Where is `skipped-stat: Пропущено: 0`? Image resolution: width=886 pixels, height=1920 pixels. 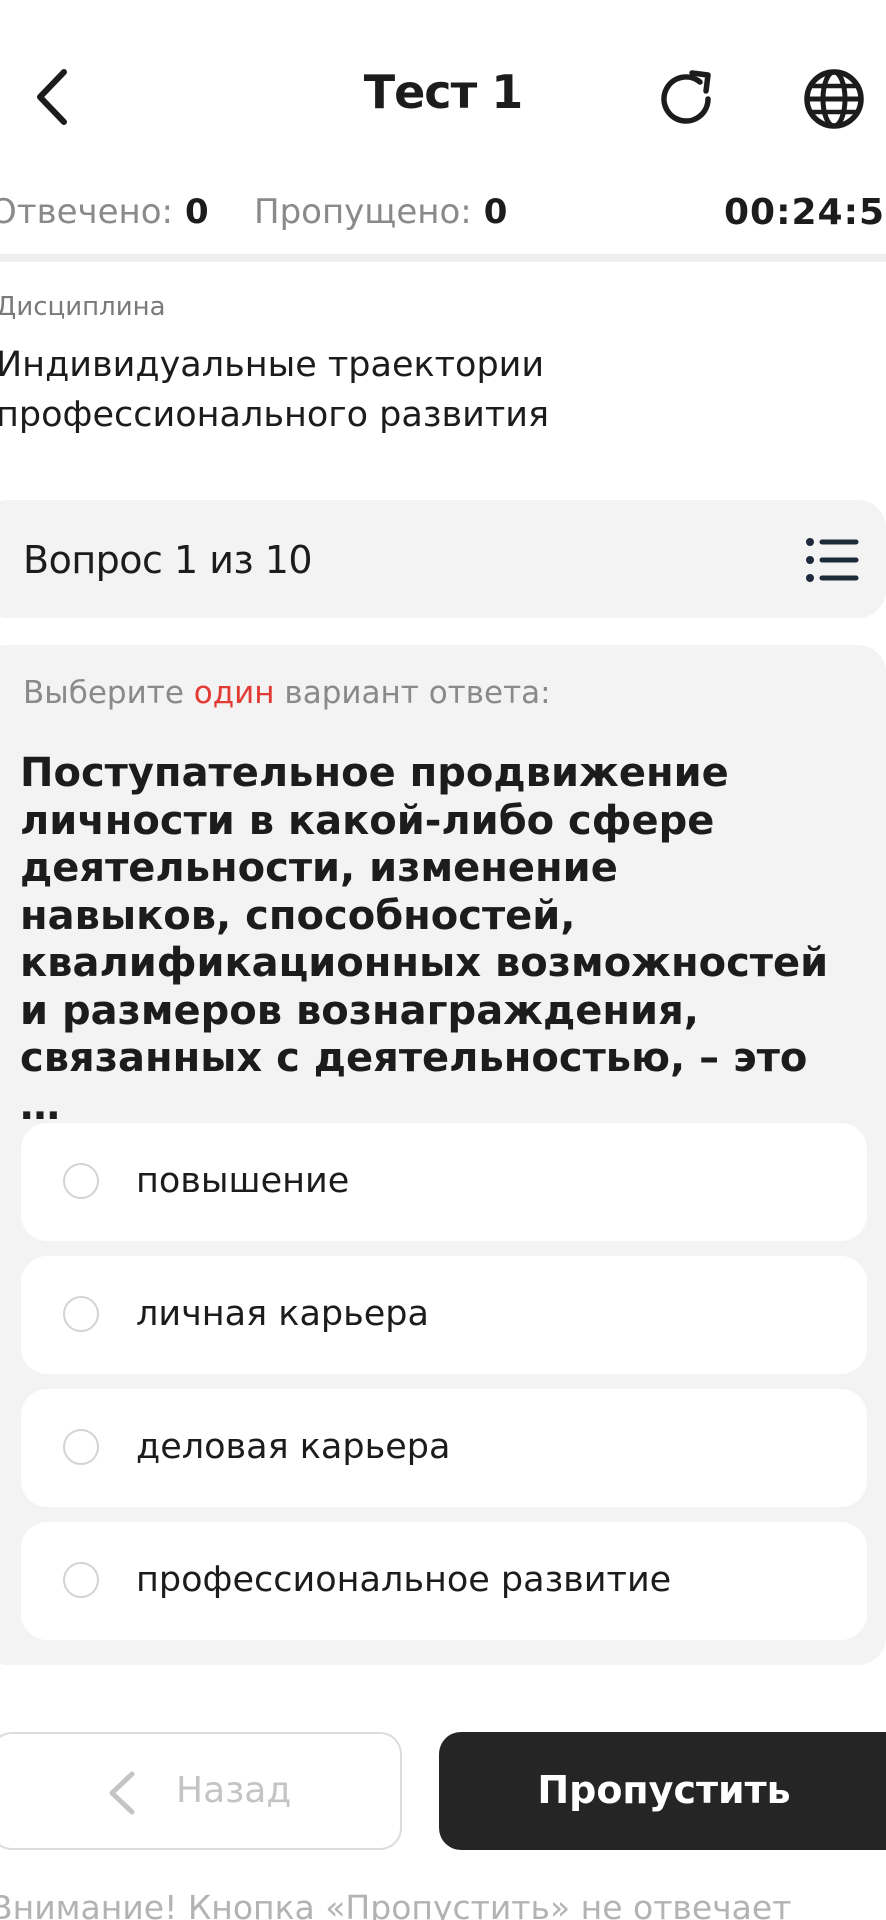
skipped-stat: Пропущено: 0 is located at coordinates (380, 212).